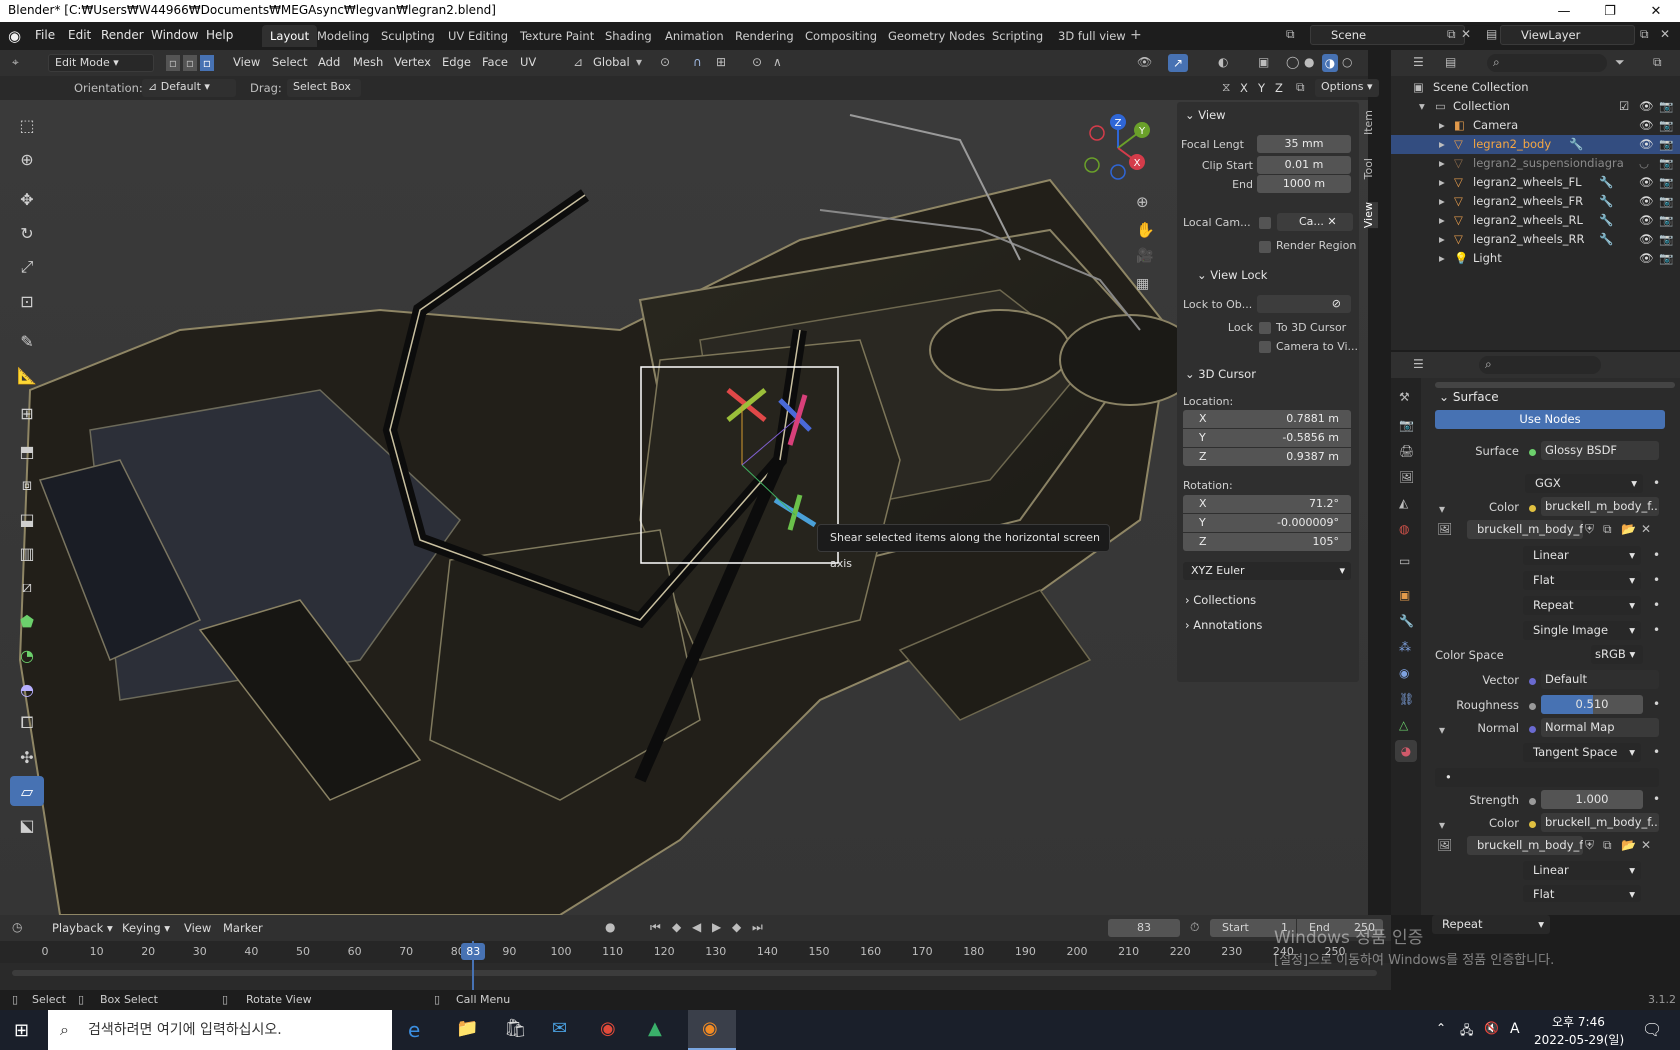  I want to click on color-space-dropdown: sRGB ▾, so click(1617, 654).